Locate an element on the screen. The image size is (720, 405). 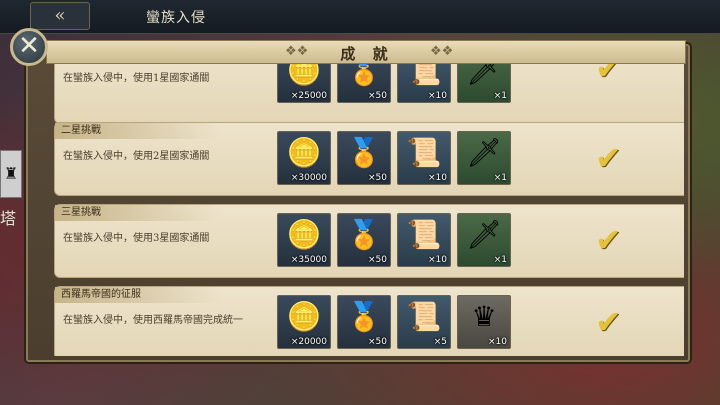
reward-slot: ♛ ×10 is located at coordinates (484, 322).